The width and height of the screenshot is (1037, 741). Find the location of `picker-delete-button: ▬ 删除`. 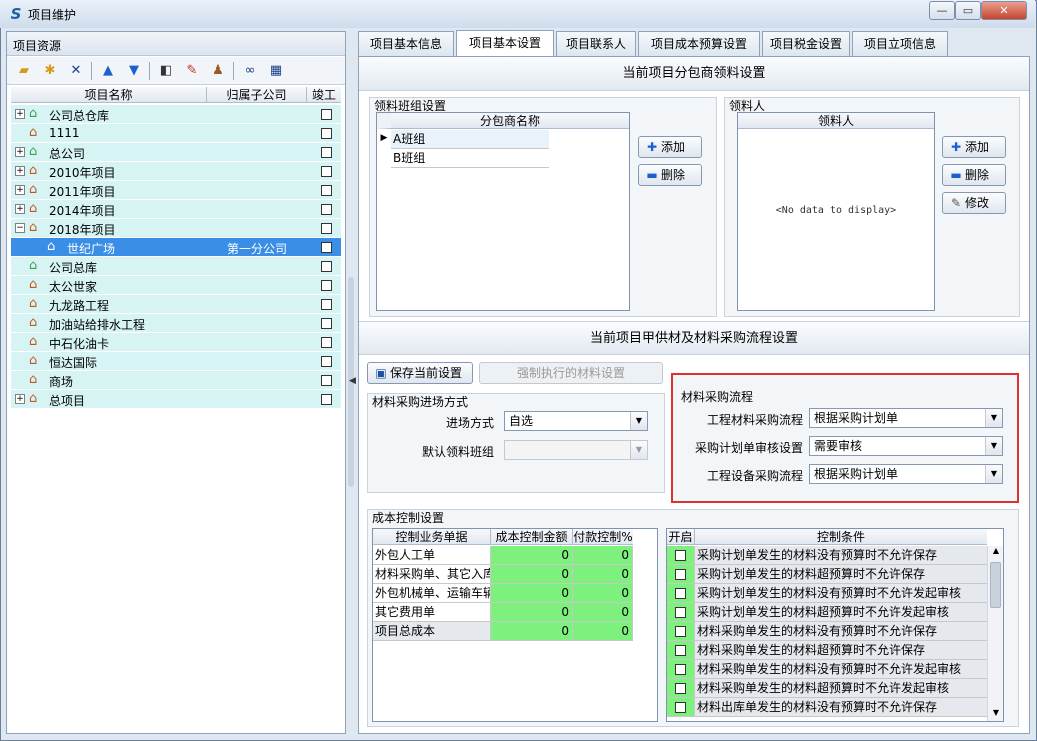

picker-delete-button: ▬ 删除 is located at coordinates (974, 175).